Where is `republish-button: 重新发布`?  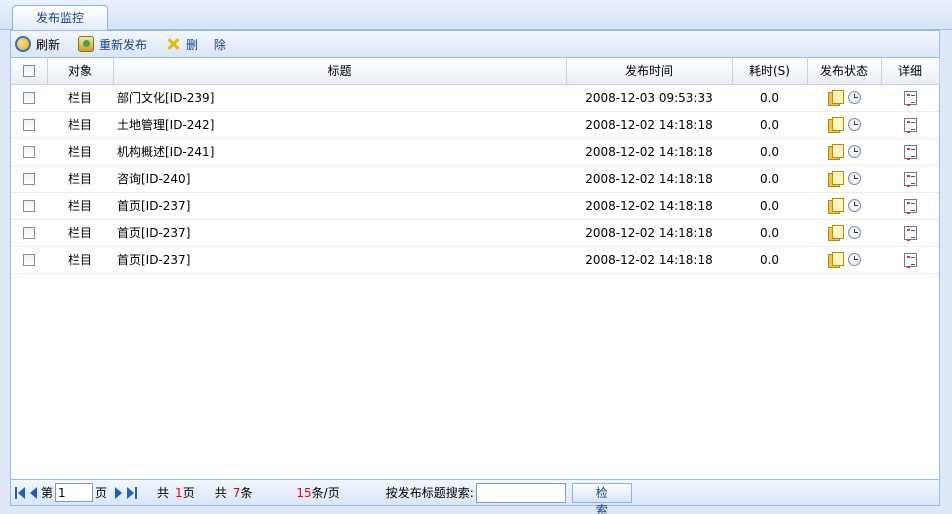 republish-button: 重新发布 is located at coordinates (115, 44).